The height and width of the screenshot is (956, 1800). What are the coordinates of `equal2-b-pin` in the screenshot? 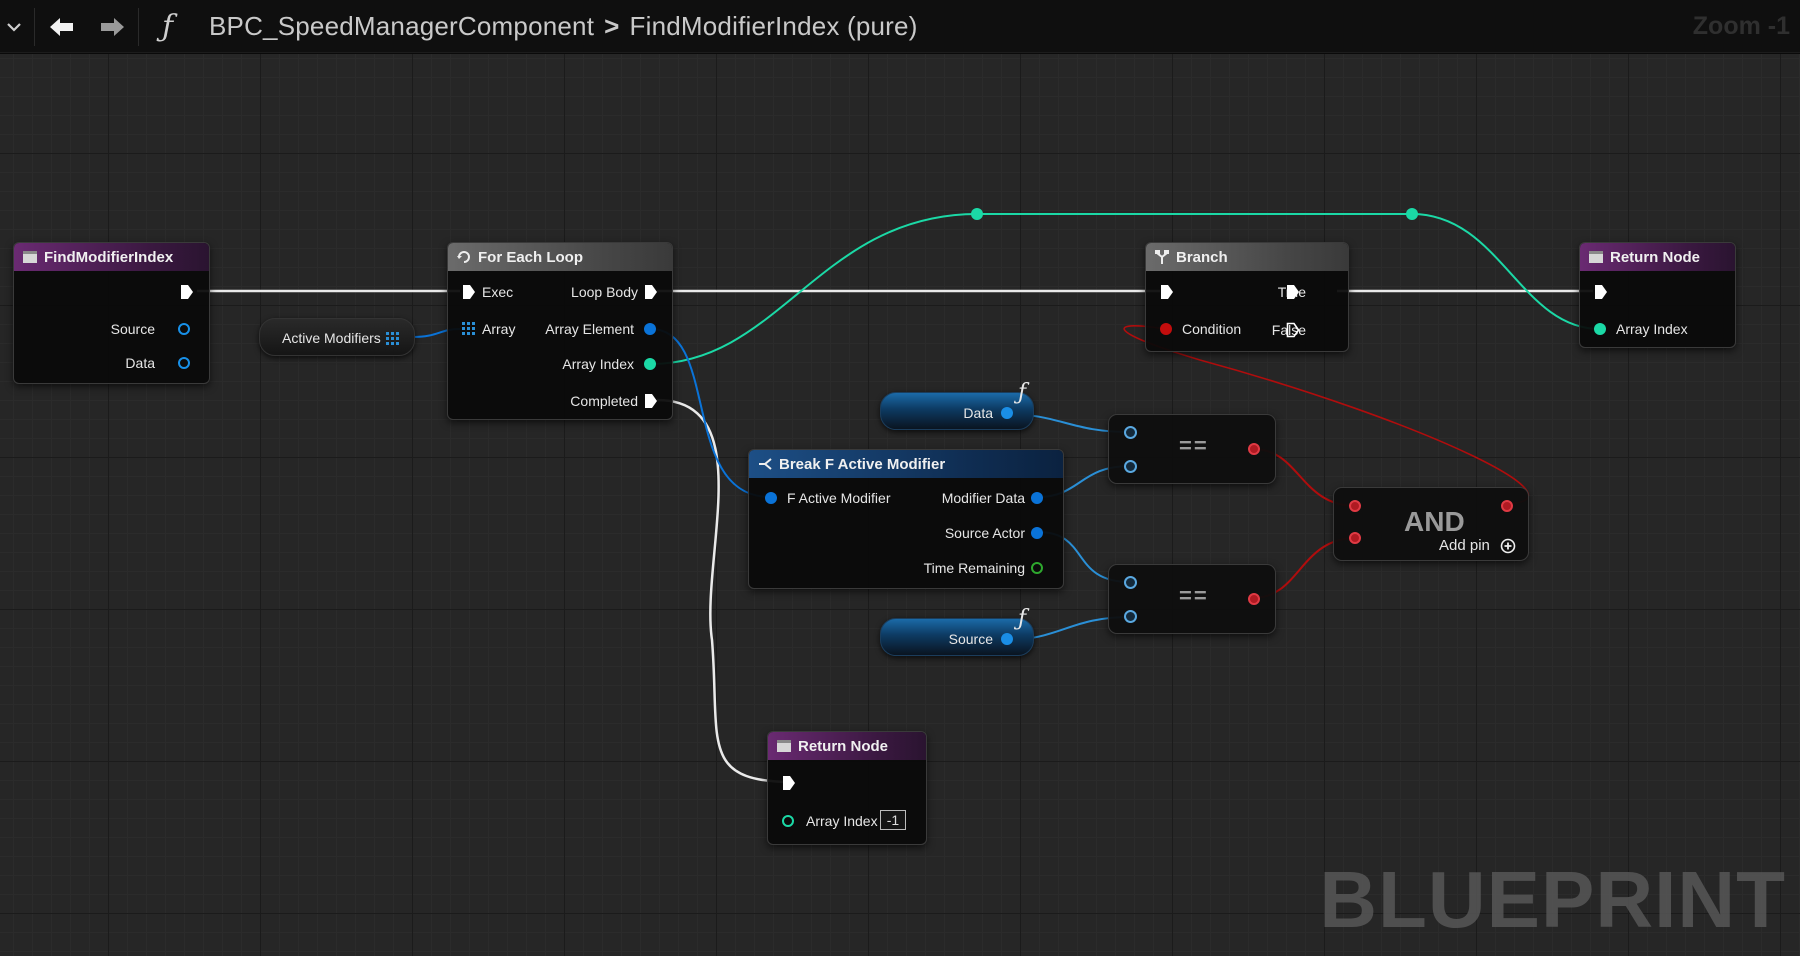 It's located at (1130, 616).